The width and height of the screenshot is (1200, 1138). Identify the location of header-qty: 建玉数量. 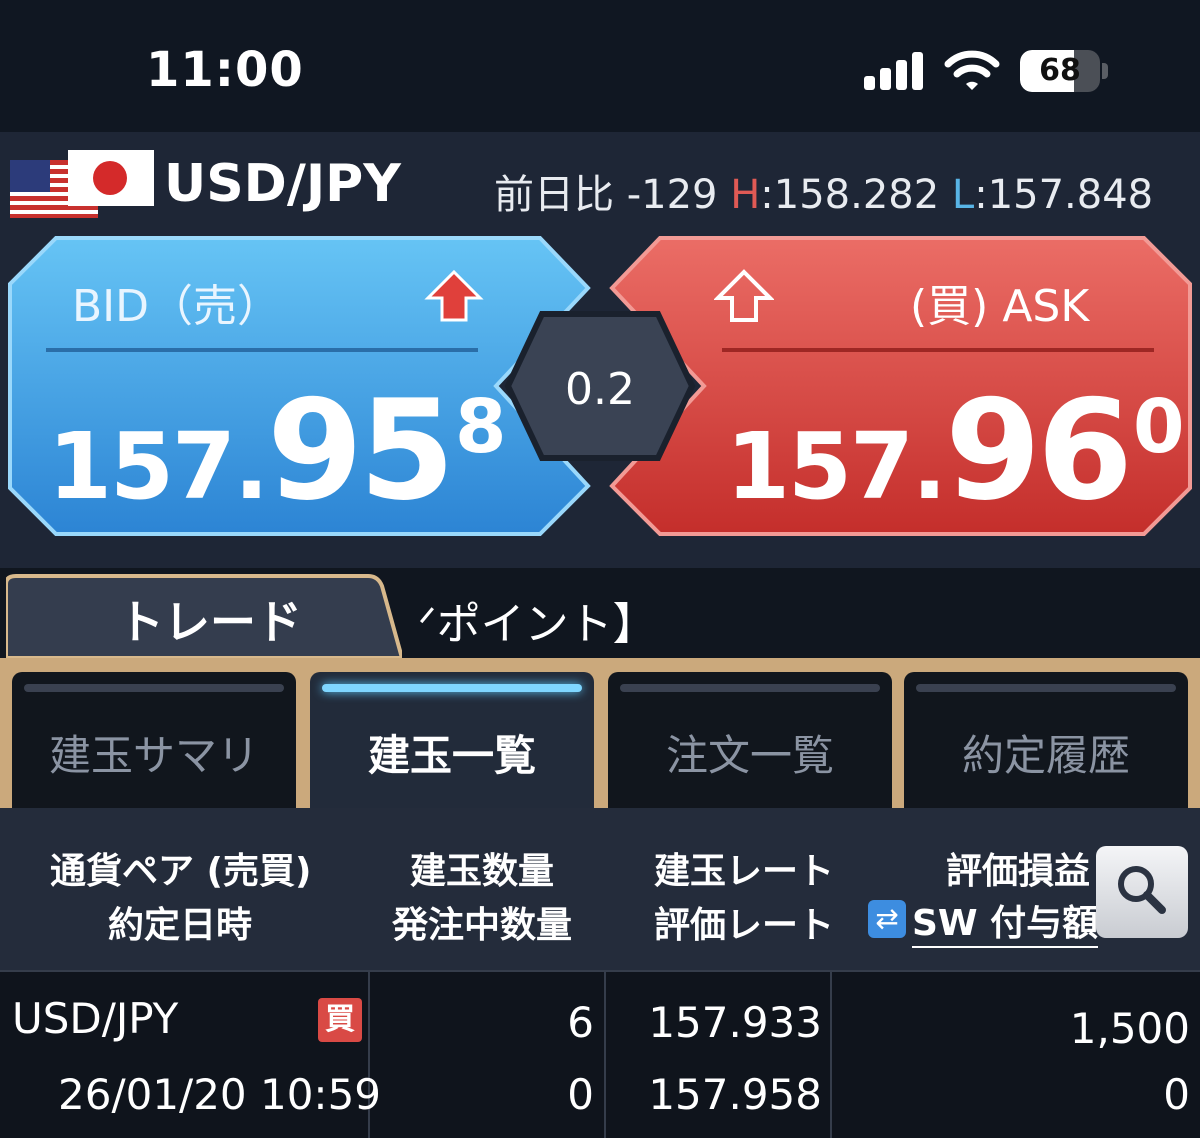
(482, 871).